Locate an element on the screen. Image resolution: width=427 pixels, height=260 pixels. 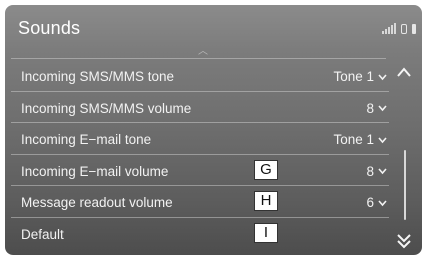
default-button: Default I is located at coordinates (200, 234).